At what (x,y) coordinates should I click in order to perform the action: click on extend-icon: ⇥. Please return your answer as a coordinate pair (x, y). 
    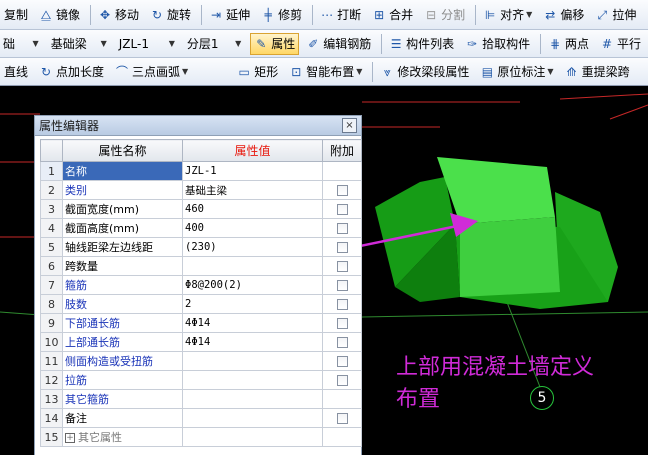
    Looking at the image, I should click on (216, 14).